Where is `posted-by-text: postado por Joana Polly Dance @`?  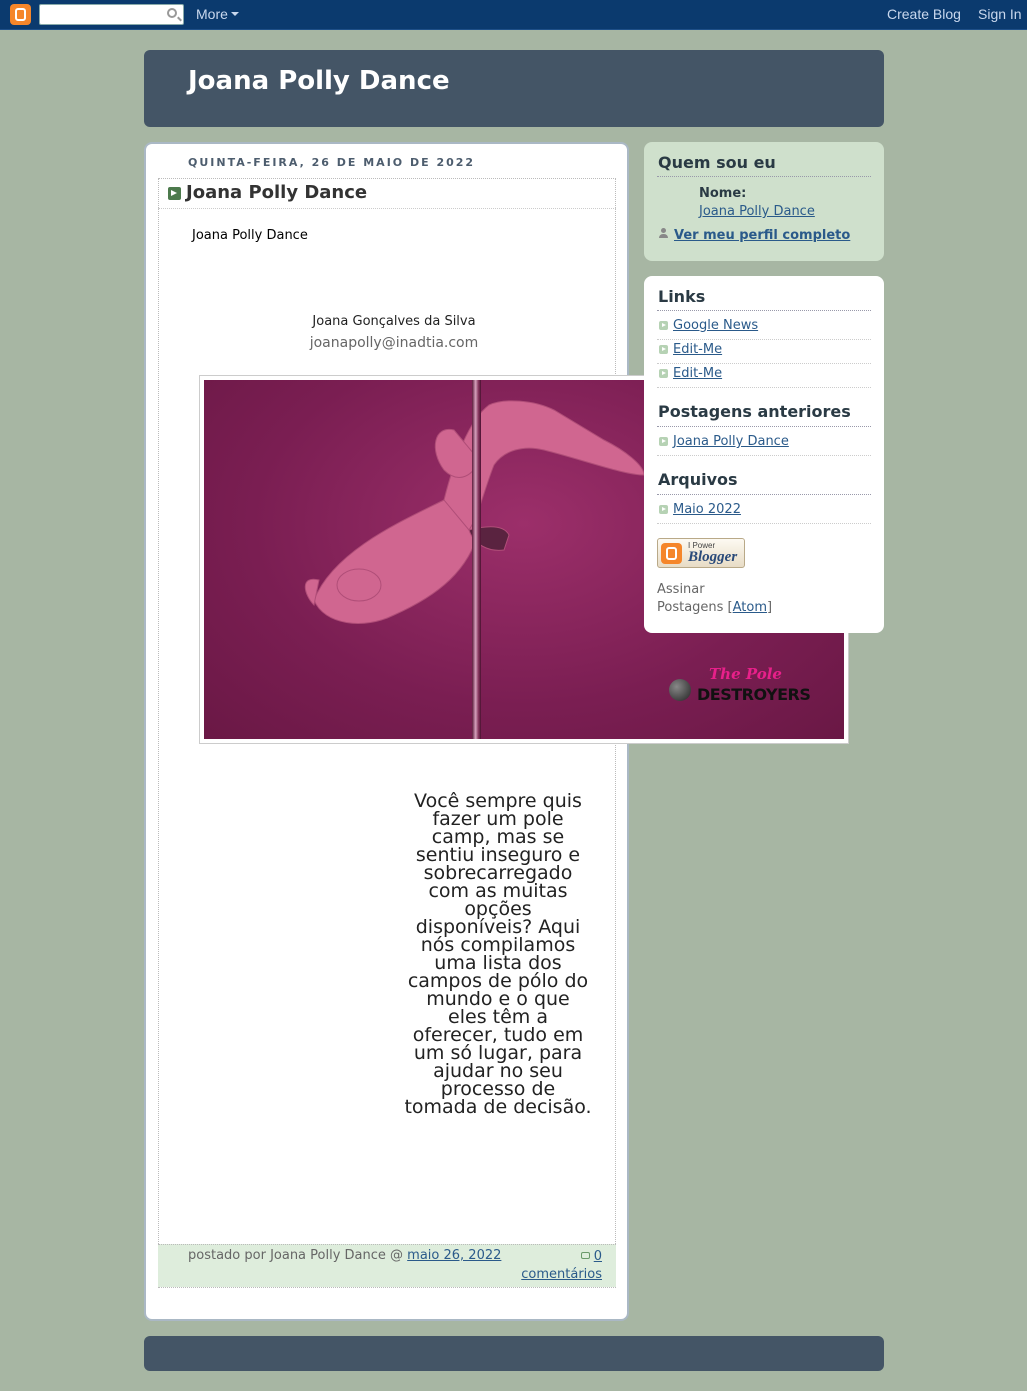 posted-by-text: postado por Joana Polly Dance @ is located at coordinates (296, 1255).